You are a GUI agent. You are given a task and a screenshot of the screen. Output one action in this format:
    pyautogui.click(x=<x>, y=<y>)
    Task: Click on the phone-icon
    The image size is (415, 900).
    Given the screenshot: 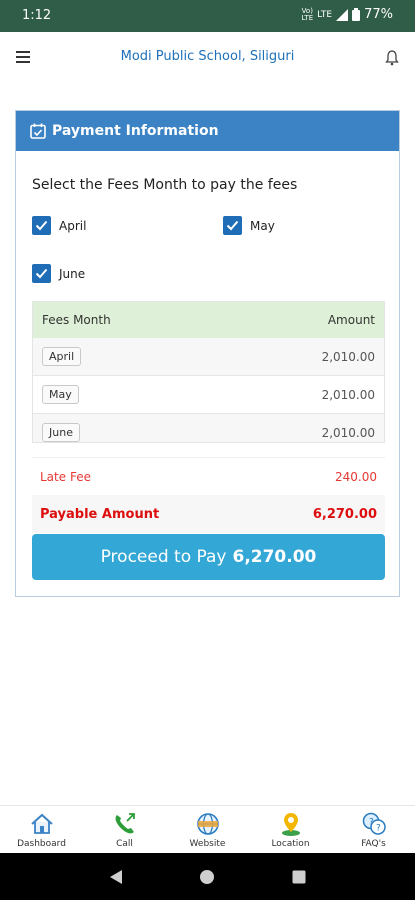 What is the action you would take?
    pyautogui.click(x=125, y=822)
    